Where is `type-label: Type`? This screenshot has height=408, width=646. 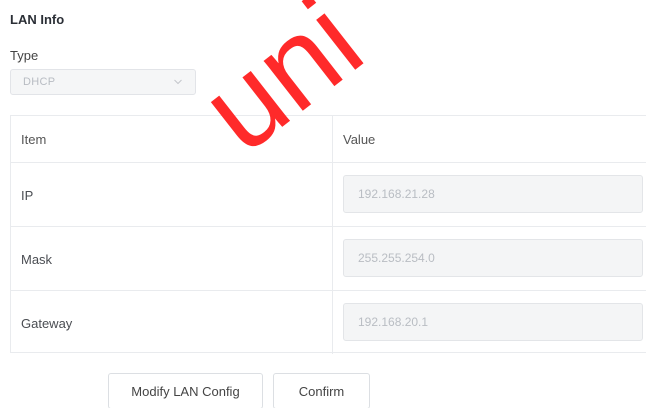
type-label: Type is located at coordinates (24, 55).